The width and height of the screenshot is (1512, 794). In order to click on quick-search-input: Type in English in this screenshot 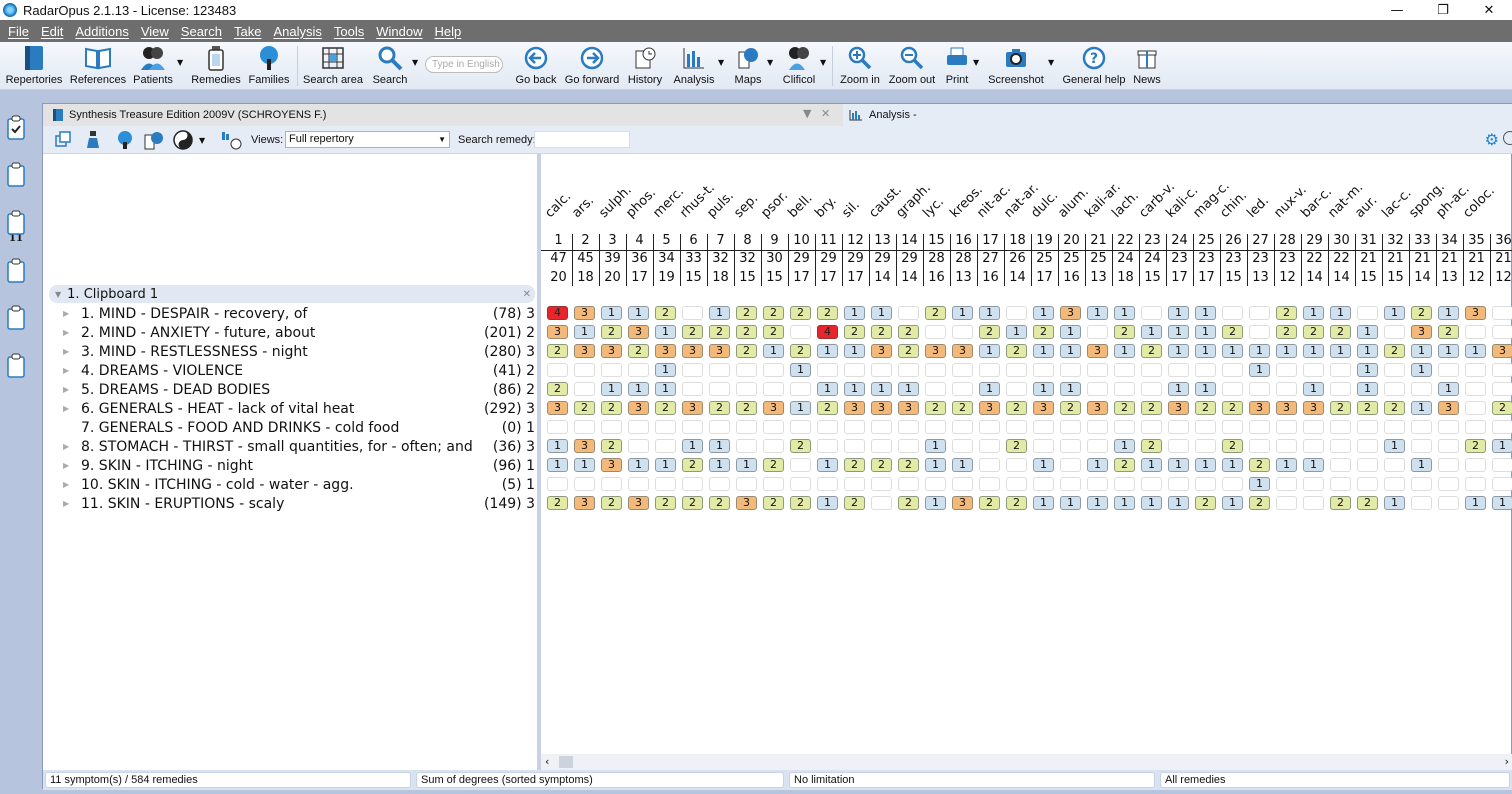, I will do `click(464, 64)`.